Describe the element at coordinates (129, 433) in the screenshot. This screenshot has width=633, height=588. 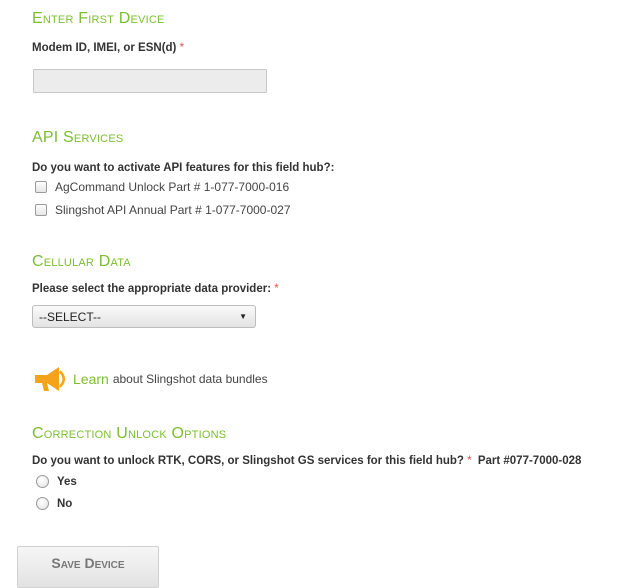
I see `heading-correction-unlock-options: Correction Unlock Options` at that location.